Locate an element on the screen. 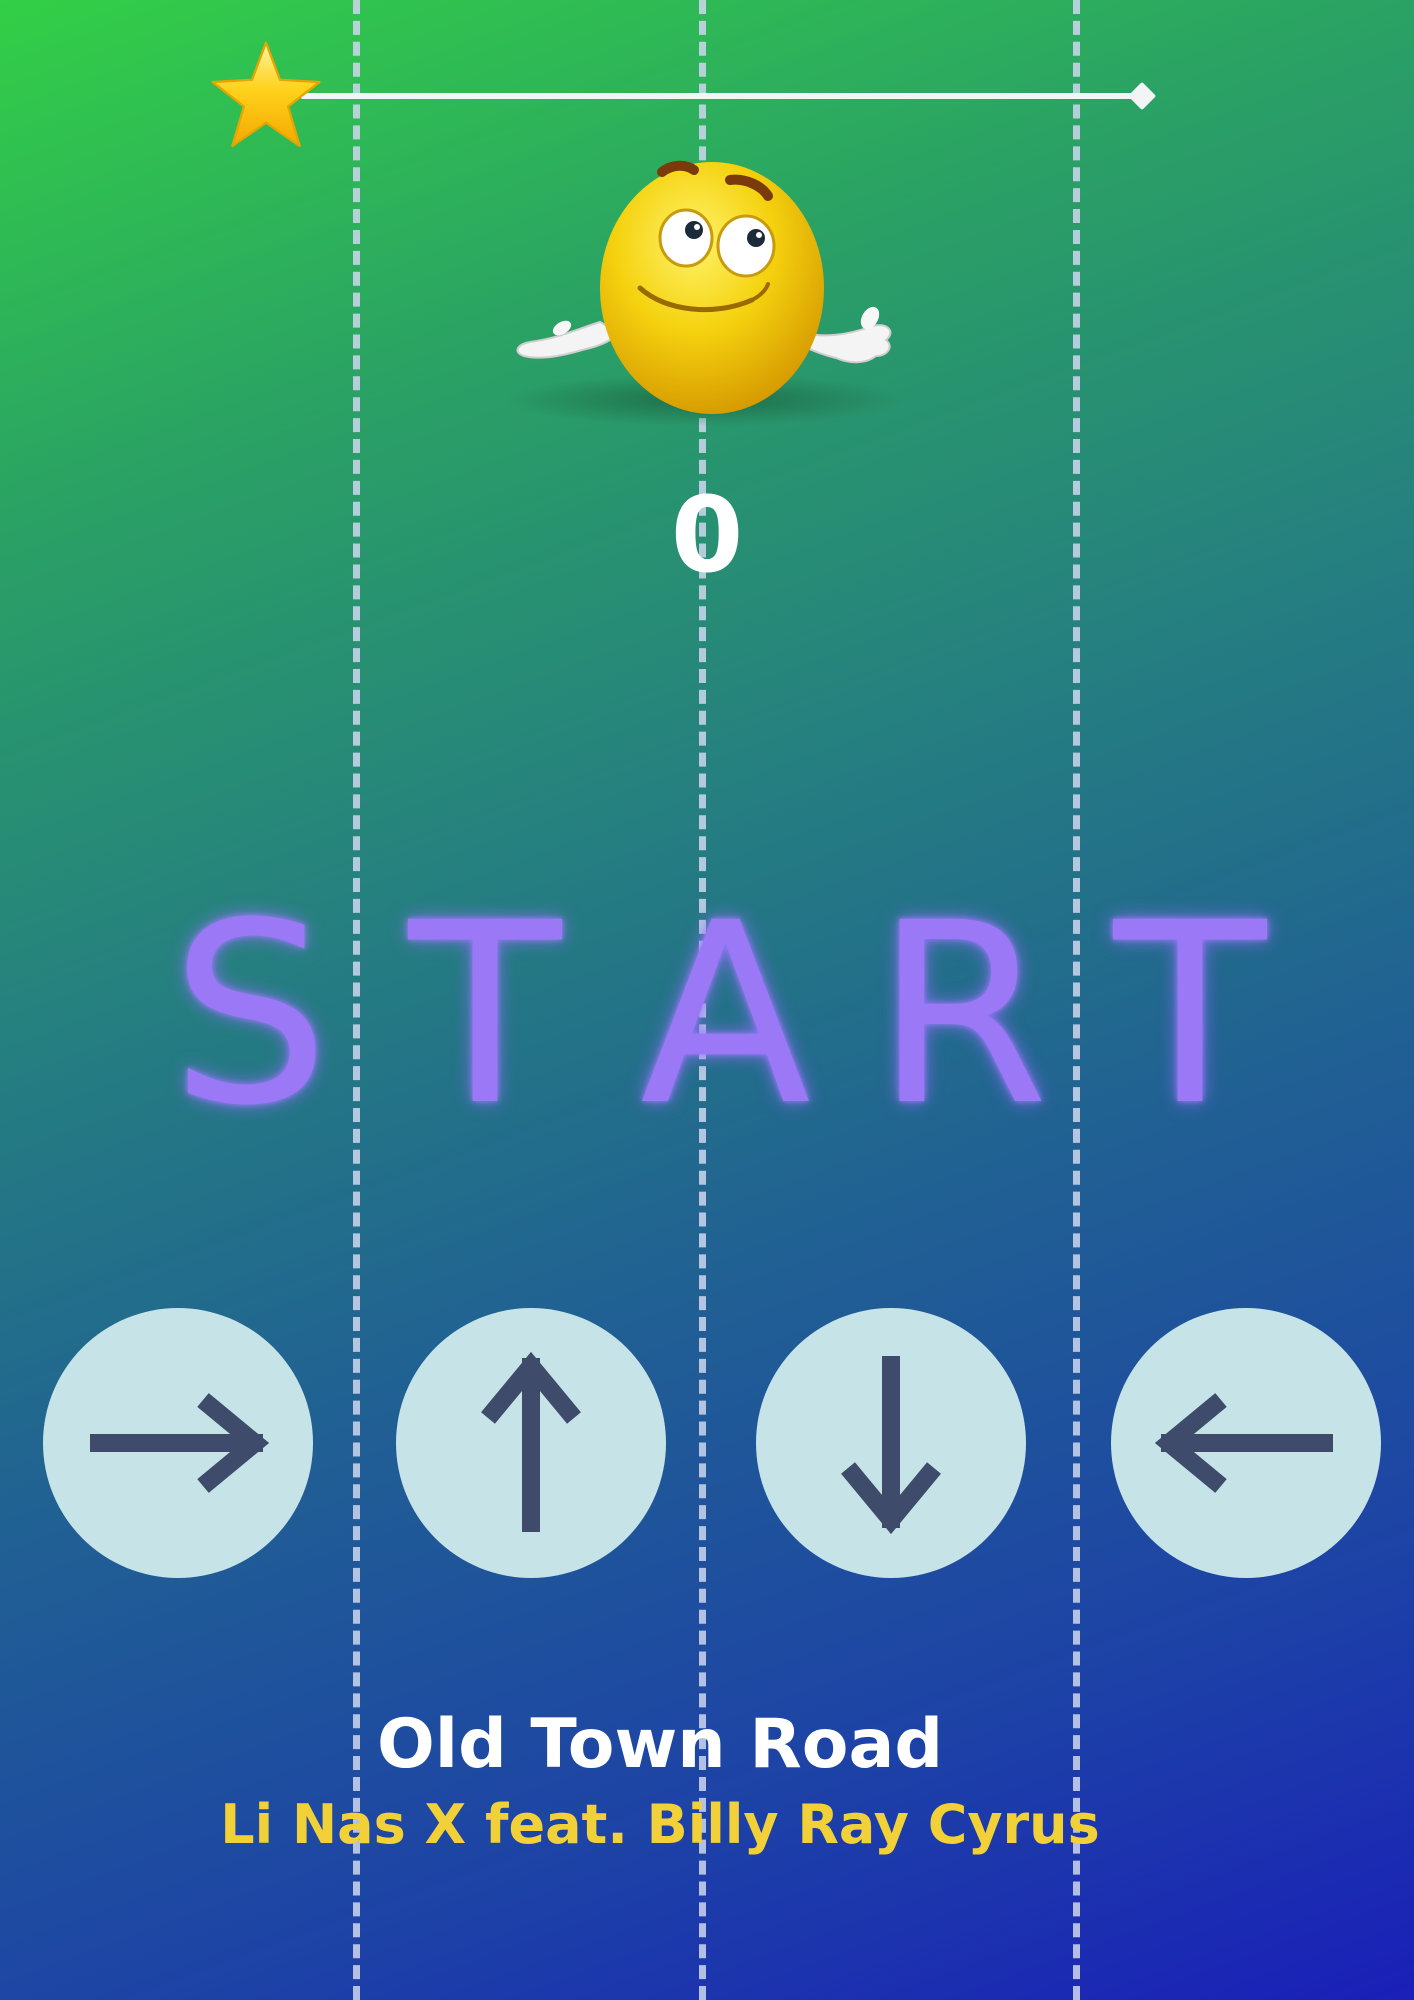  score-counter: 0 is located at coordinates (707, 535).